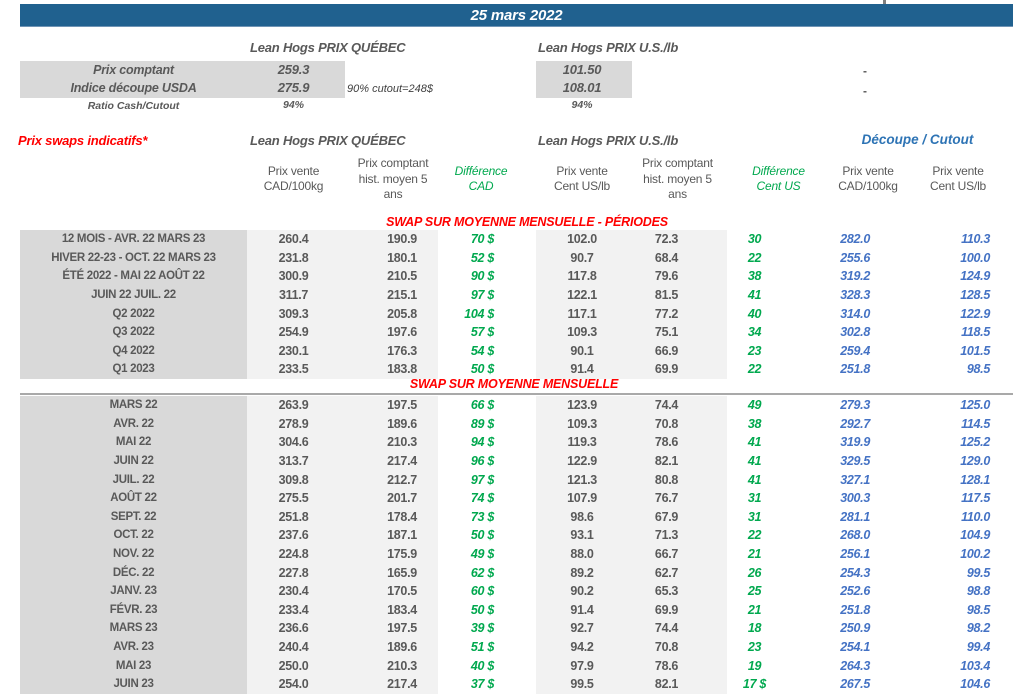  What do you see at coordinates (975, 350) in the screenshot?
I see `cell-cutout-us: 101.5` at bounding box center [975, 350].